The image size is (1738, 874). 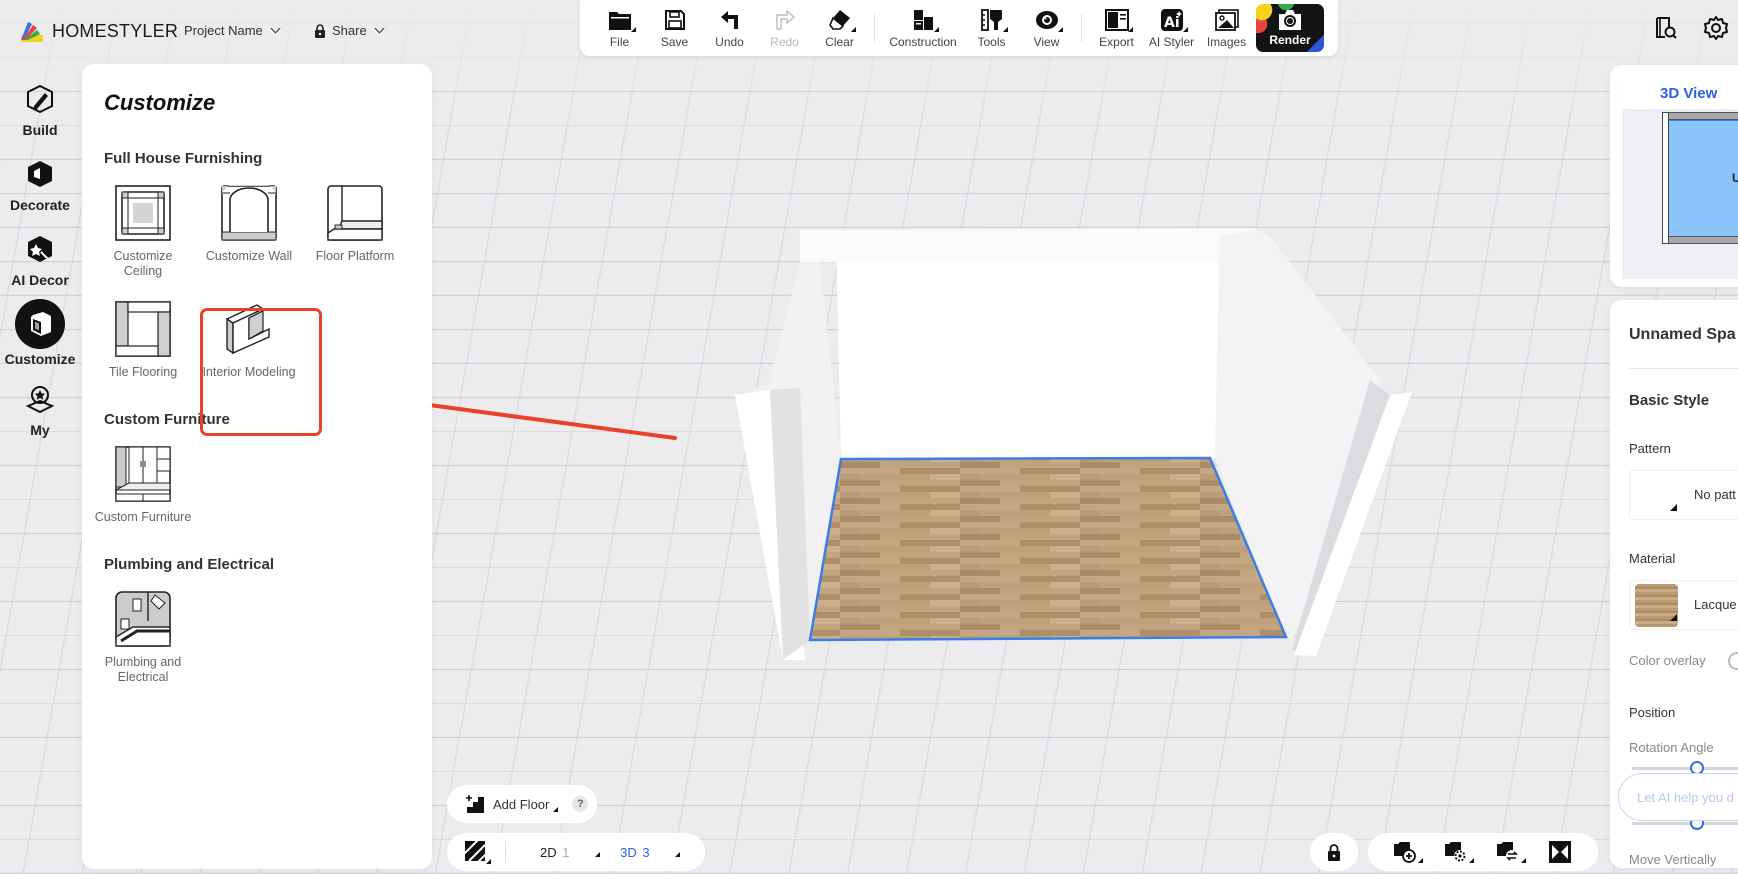 I want to click on images-button: Images, so click(x=1226, y=28).